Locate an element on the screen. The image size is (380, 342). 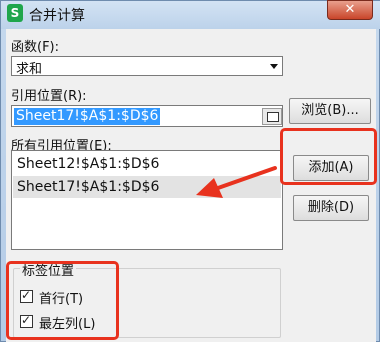
annotation-arrow is located at coordinates (236, 182).